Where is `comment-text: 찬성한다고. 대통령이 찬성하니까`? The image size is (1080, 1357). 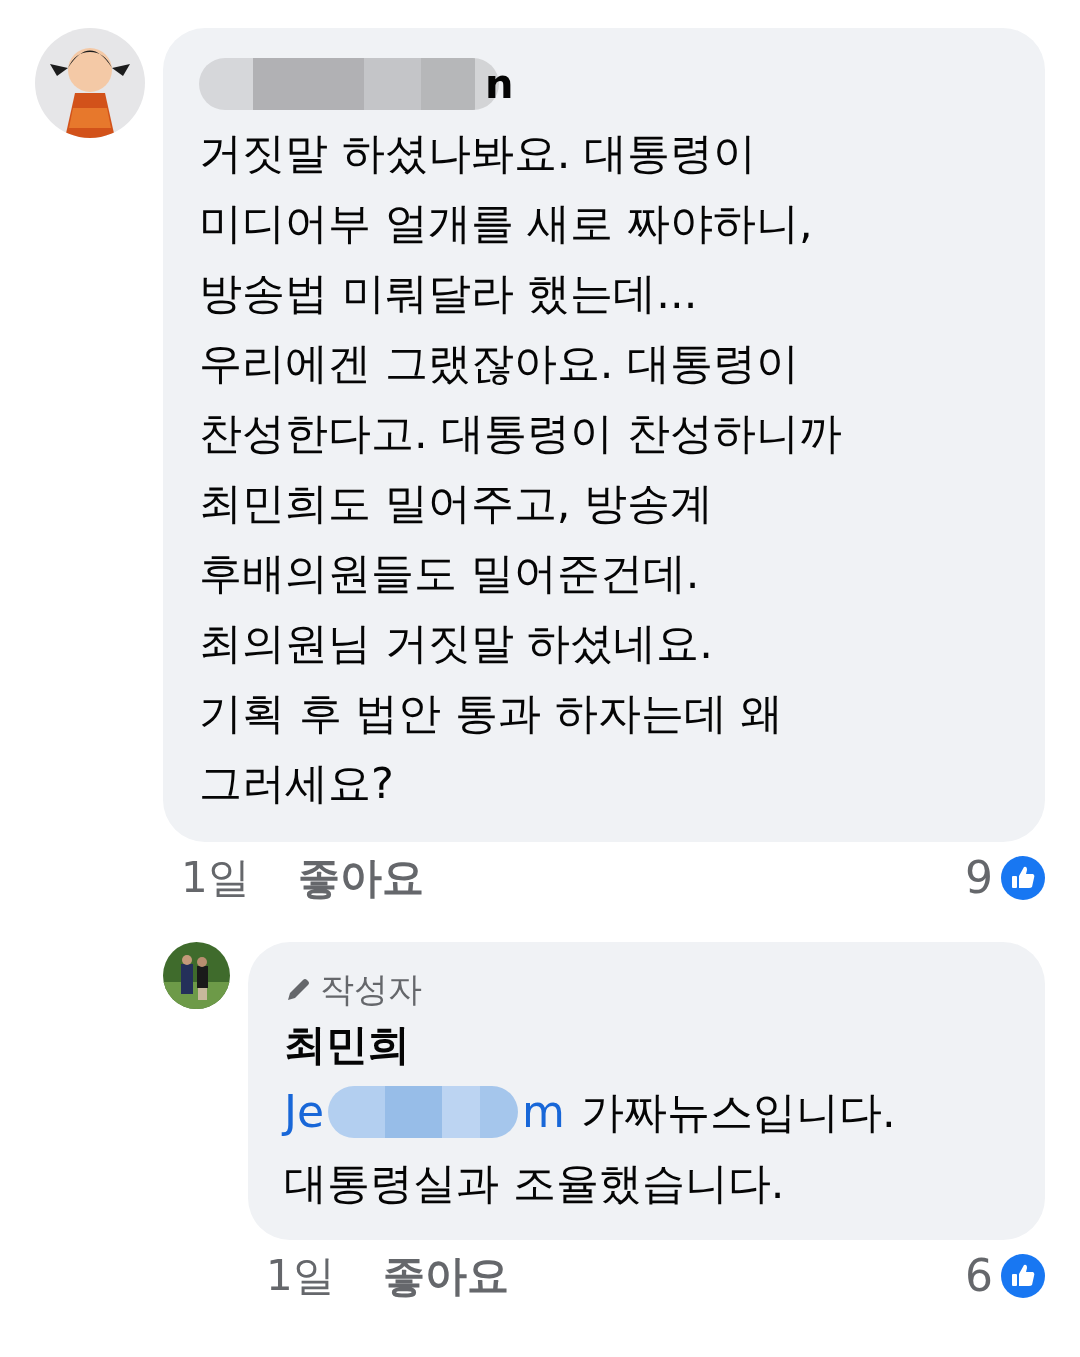
comment-text: 찬성한다고. 대통령이 찬성하니까 is located at coordinates (521, 433).